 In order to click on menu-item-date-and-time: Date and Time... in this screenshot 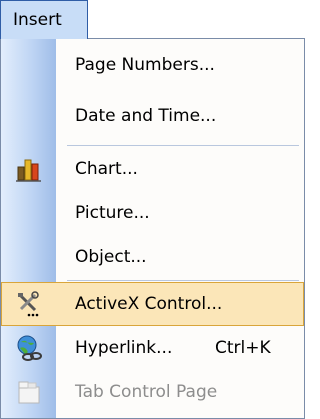, I will do `click(152, 116)`.